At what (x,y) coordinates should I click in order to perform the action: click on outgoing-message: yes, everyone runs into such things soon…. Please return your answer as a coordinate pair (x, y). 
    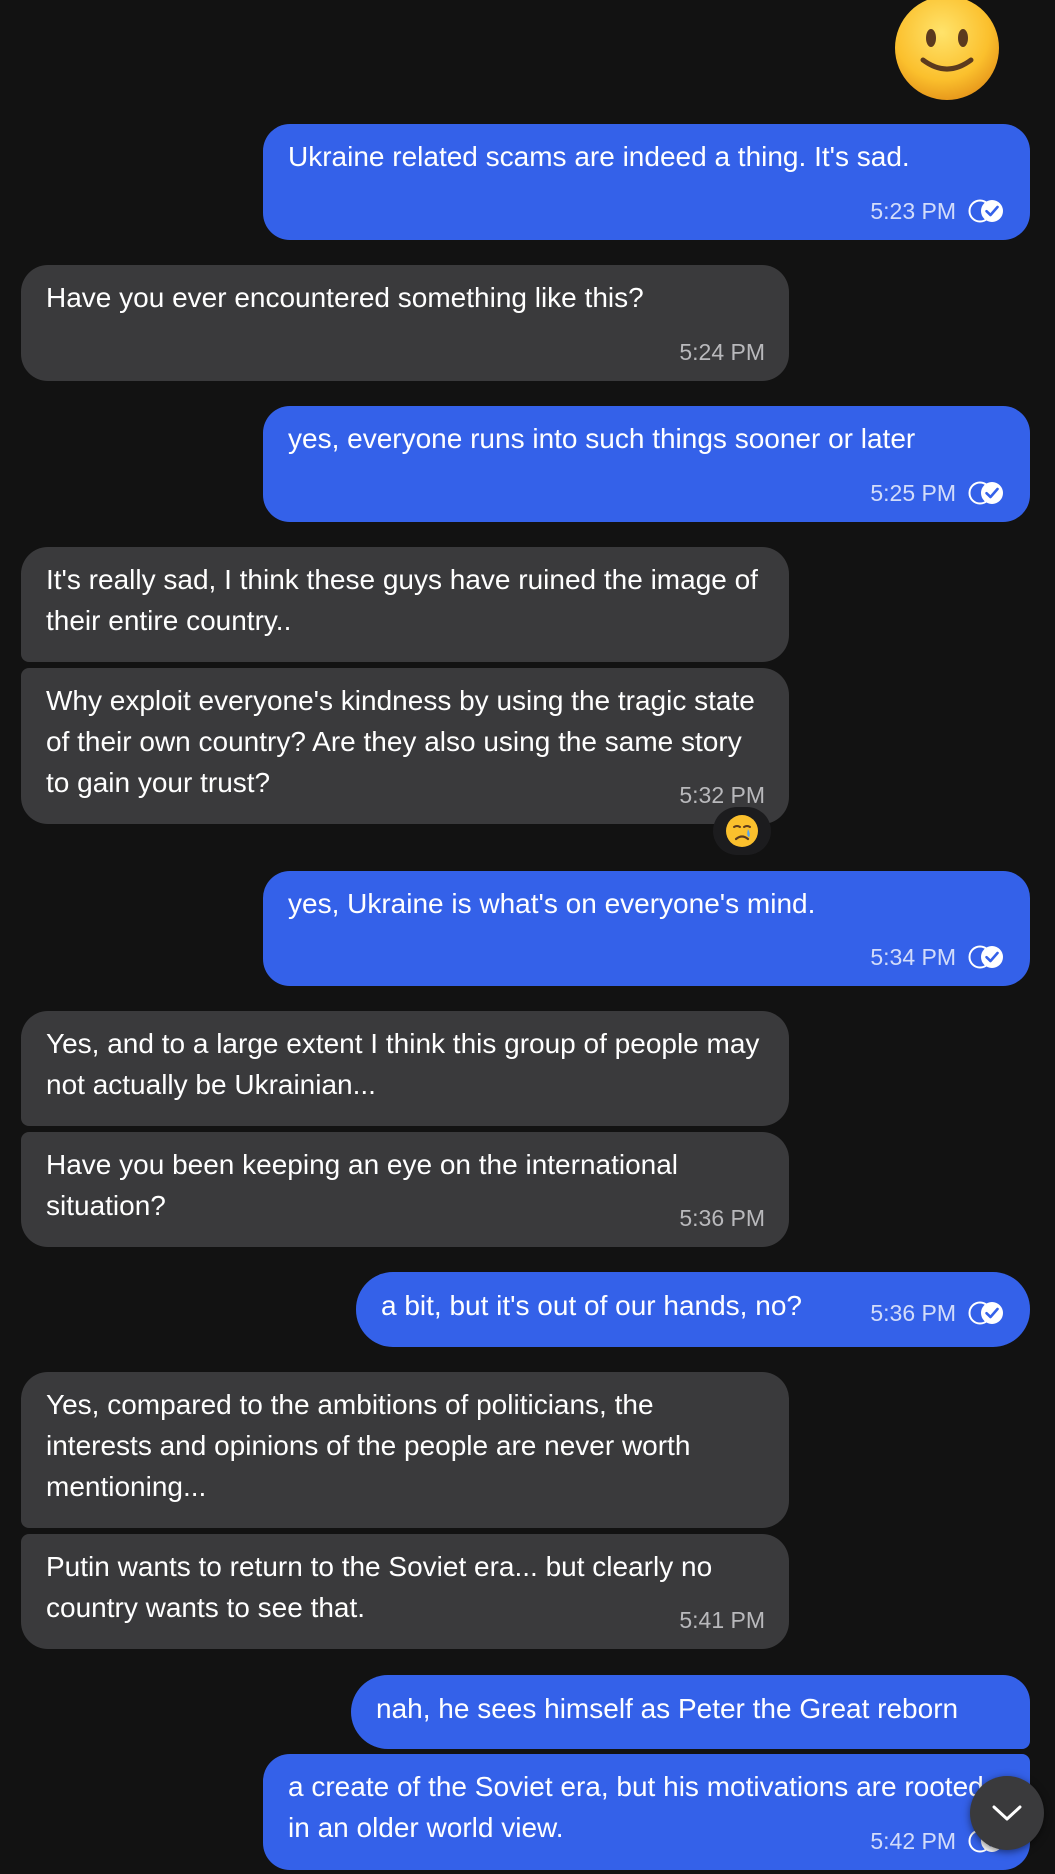
    Looking at the image, I should click on (646, 464).